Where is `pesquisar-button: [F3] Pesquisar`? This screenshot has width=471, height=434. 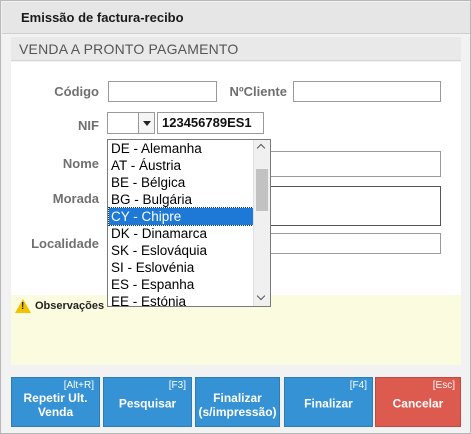
pesquisar-button: [F3] Pesquisar is located at coordinates (147, 402).